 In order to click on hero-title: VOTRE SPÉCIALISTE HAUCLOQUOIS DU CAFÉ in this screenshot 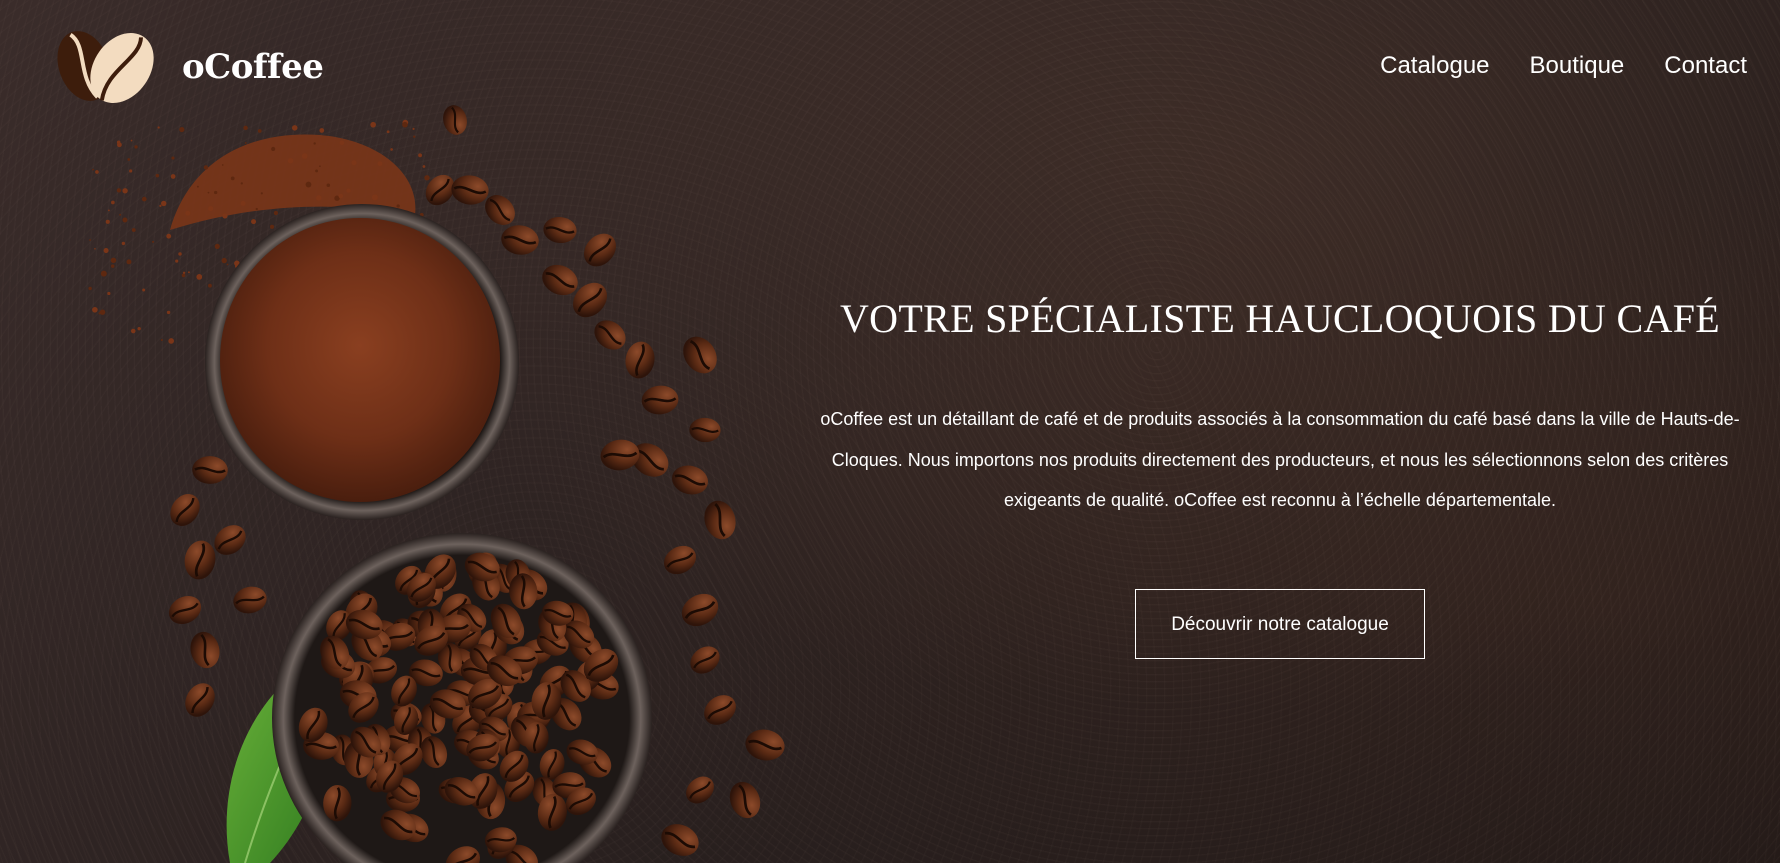, I will do `click(1279, 318)`.